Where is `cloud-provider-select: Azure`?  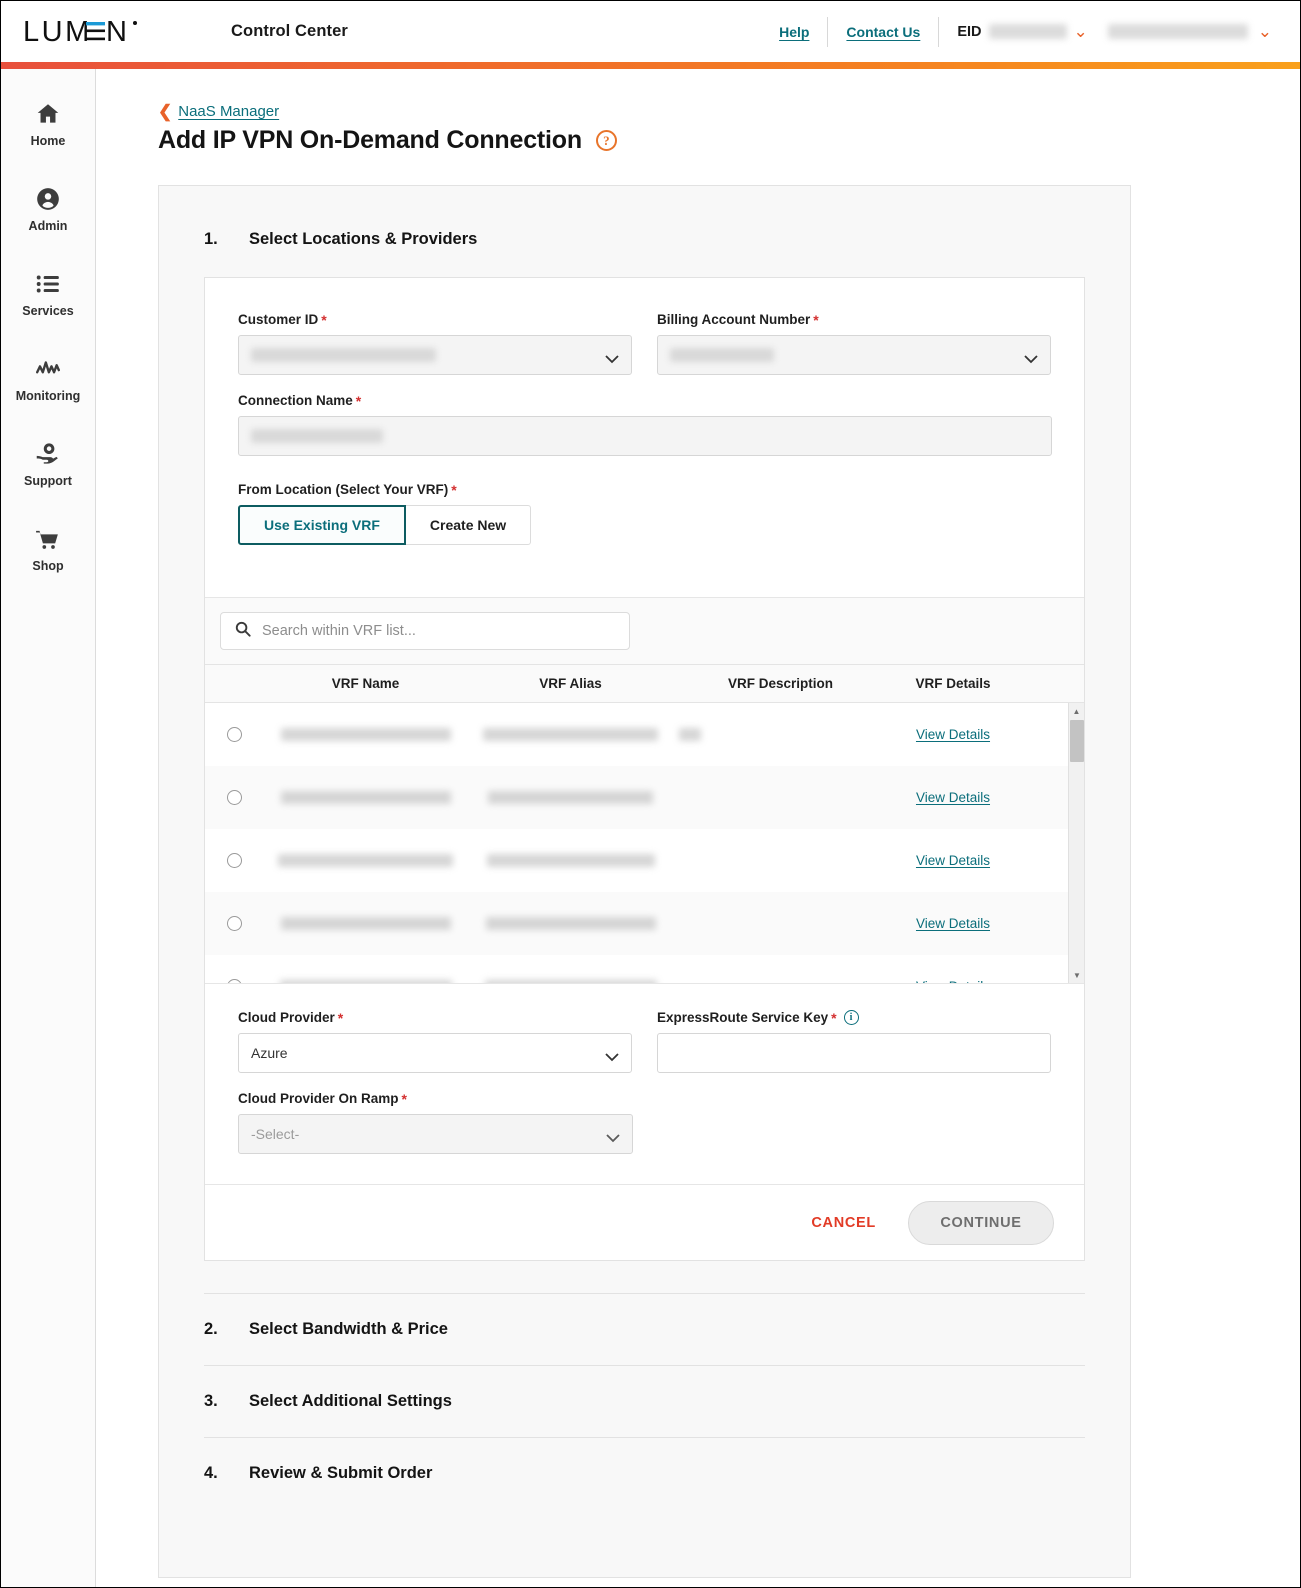 cloud-provider-select: Azure is located at coordinates (435, 1053).